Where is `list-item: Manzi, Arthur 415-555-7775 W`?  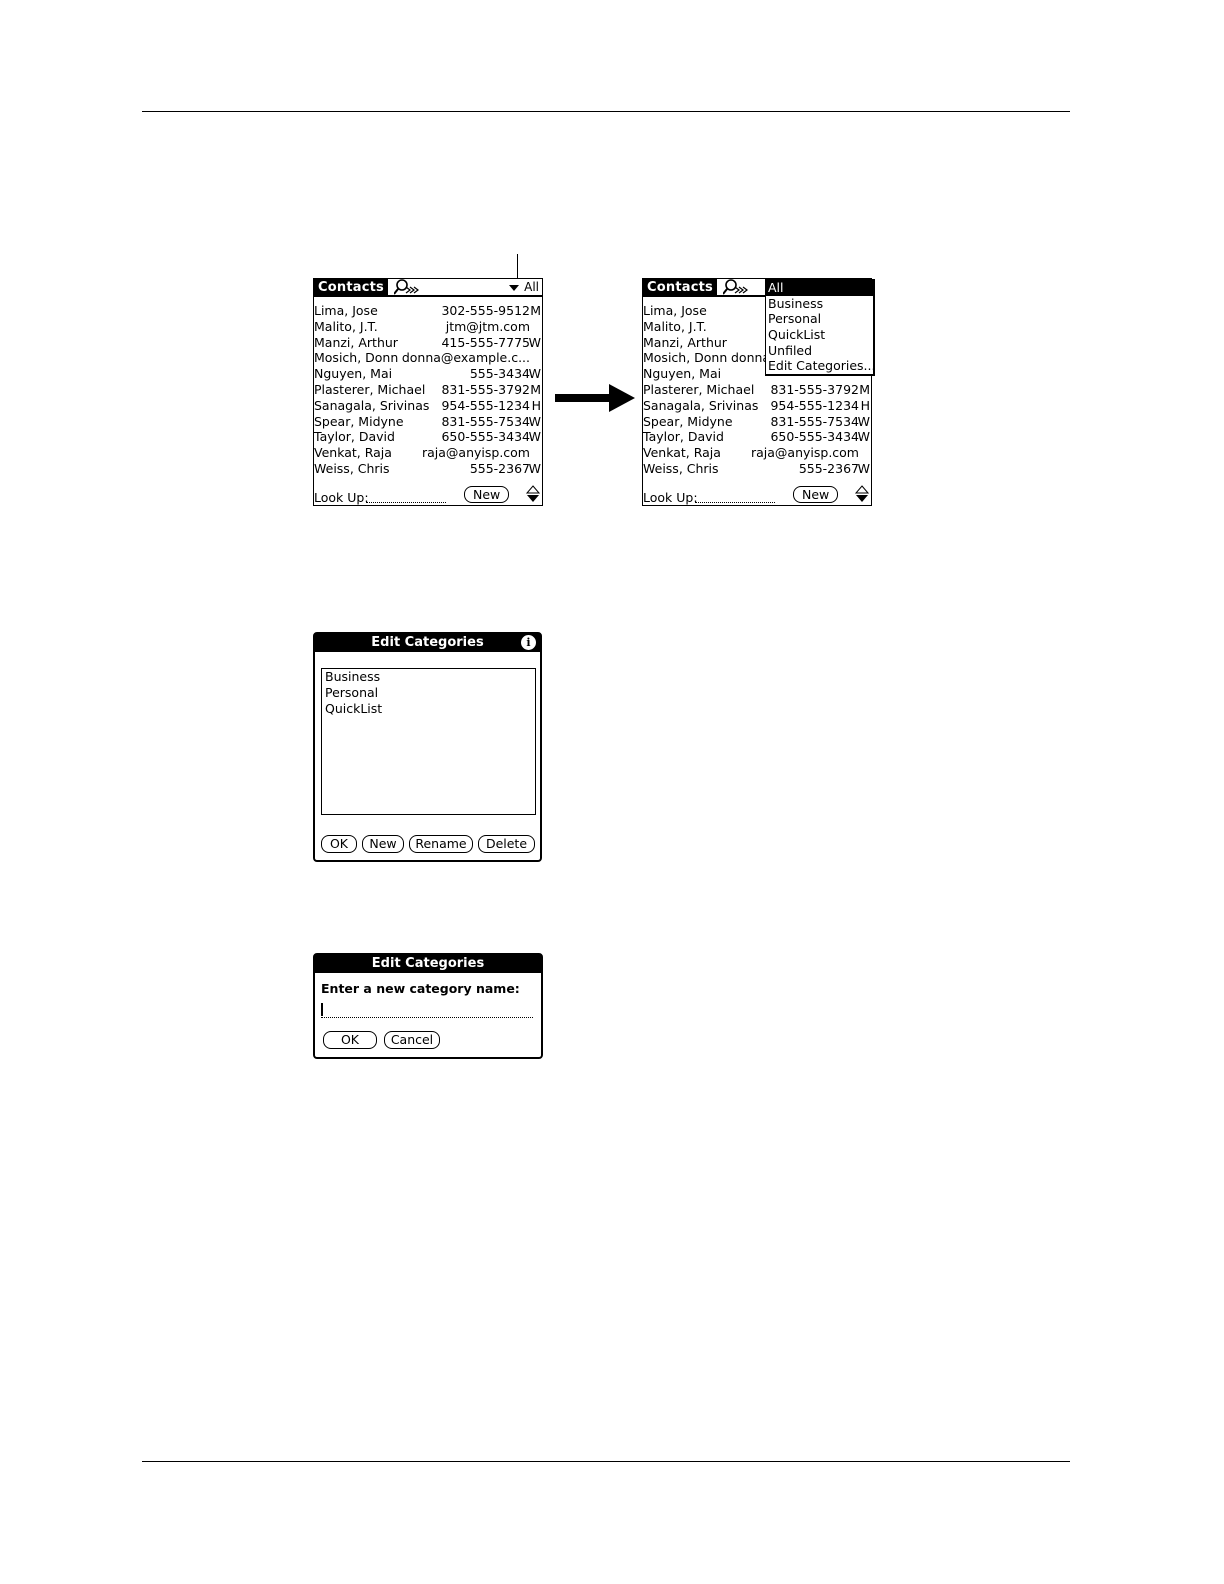
list-item: Manzi, Arthur 415-555-7775 W is located at coordinates (428, 343).